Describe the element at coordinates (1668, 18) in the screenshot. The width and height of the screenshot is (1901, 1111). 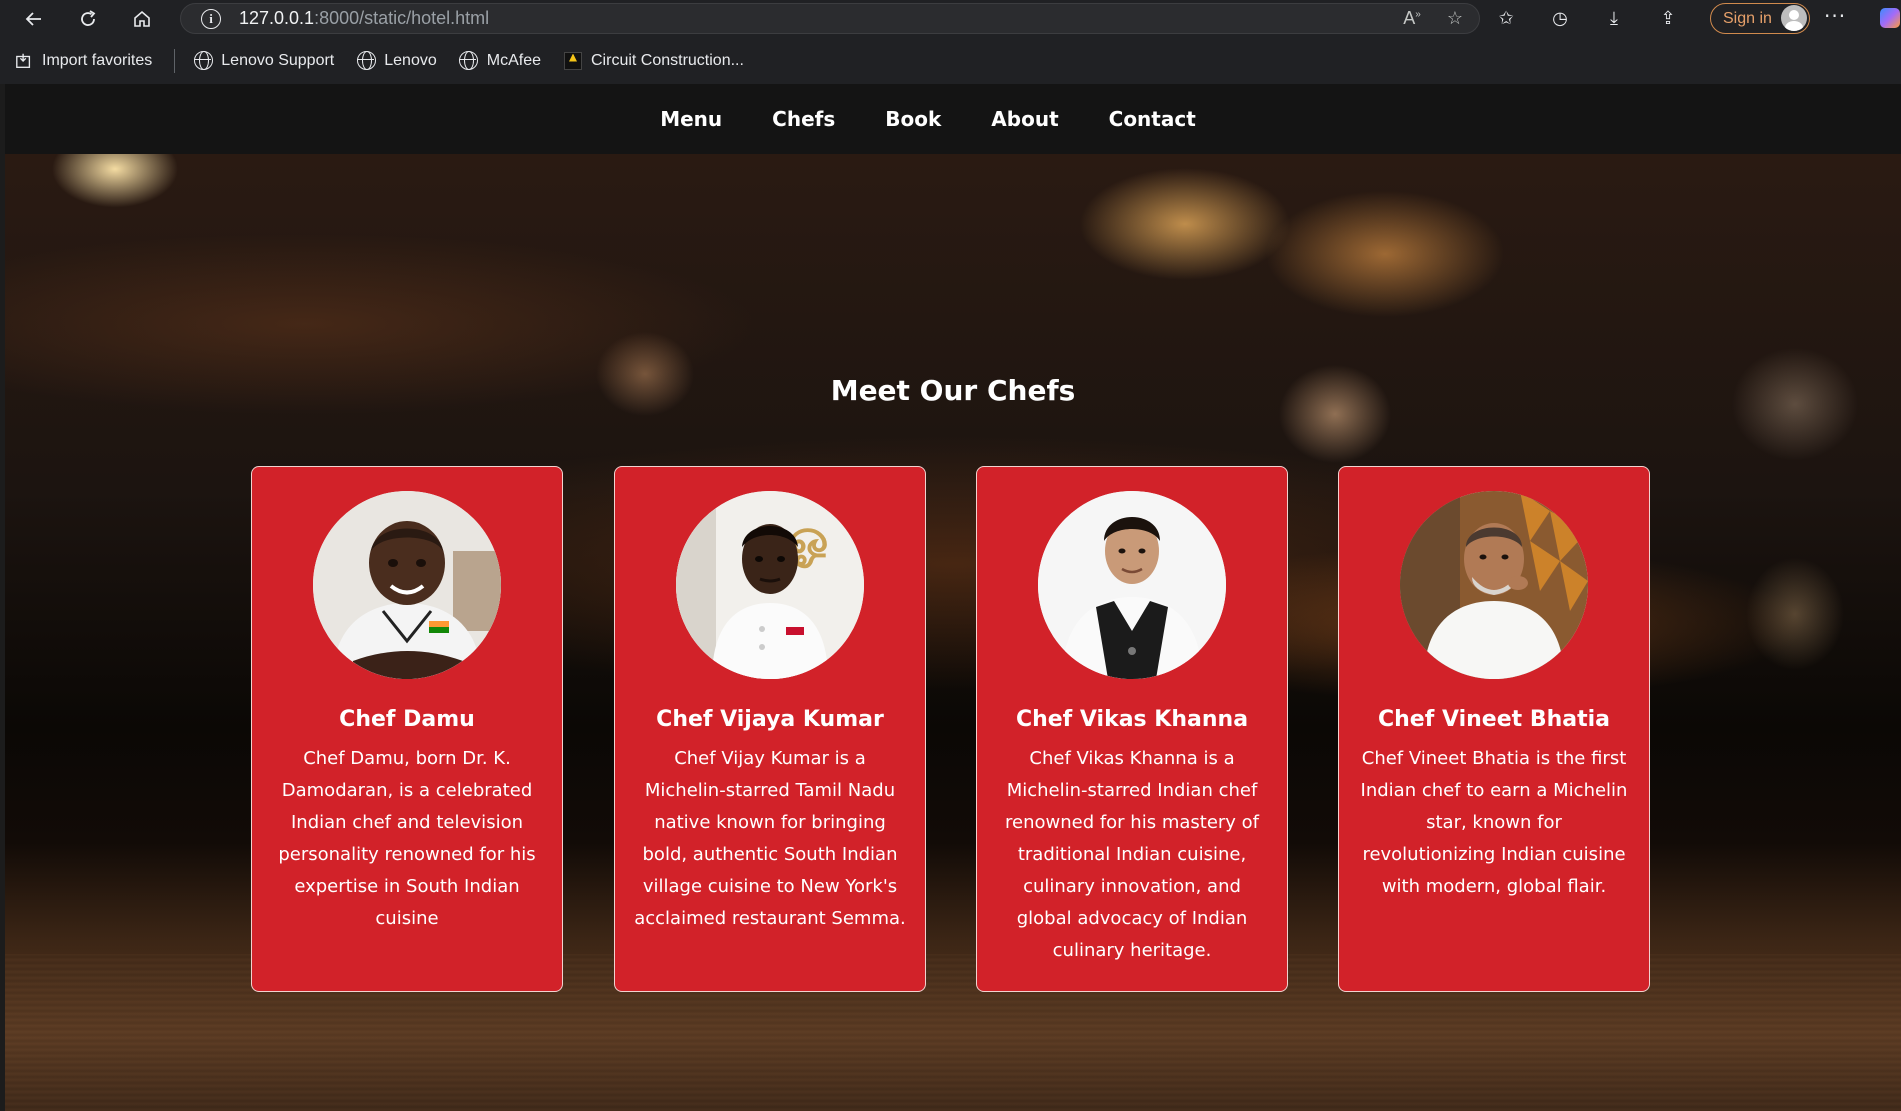
I see `share-icon: ⇪` at that location.